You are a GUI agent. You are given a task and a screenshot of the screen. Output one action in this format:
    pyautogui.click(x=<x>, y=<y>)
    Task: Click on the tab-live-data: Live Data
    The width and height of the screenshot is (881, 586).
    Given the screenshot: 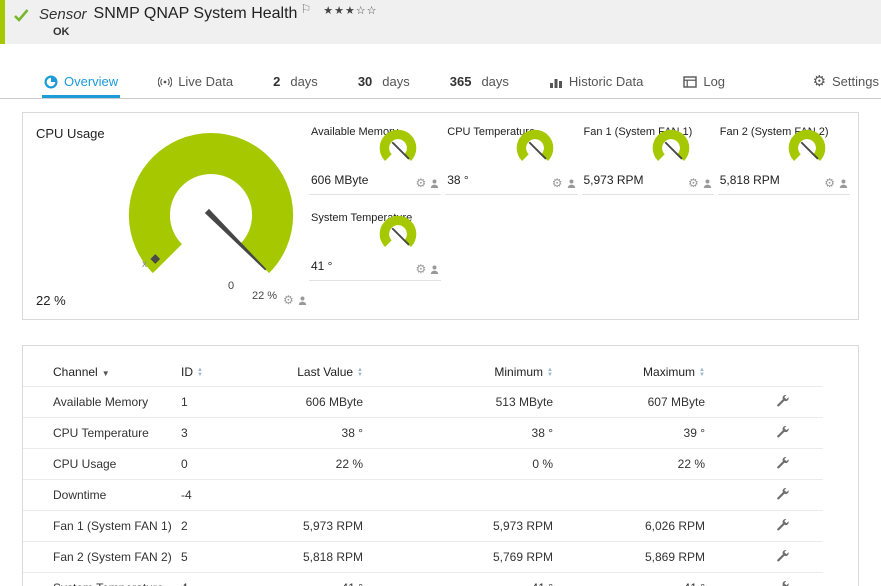 What is the action you would take?
    pyautogui.click(x=195, y=82)
    